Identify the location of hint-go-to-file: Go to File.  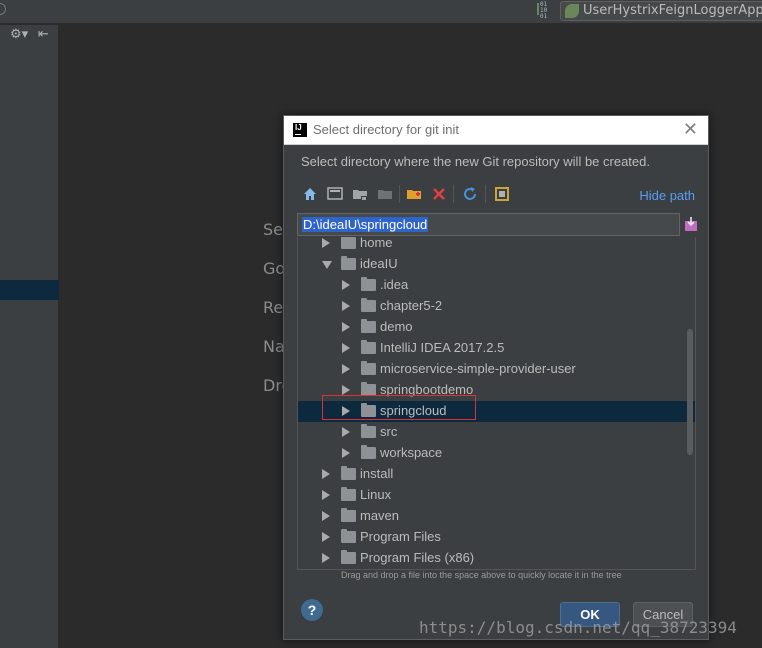
(274, 268).